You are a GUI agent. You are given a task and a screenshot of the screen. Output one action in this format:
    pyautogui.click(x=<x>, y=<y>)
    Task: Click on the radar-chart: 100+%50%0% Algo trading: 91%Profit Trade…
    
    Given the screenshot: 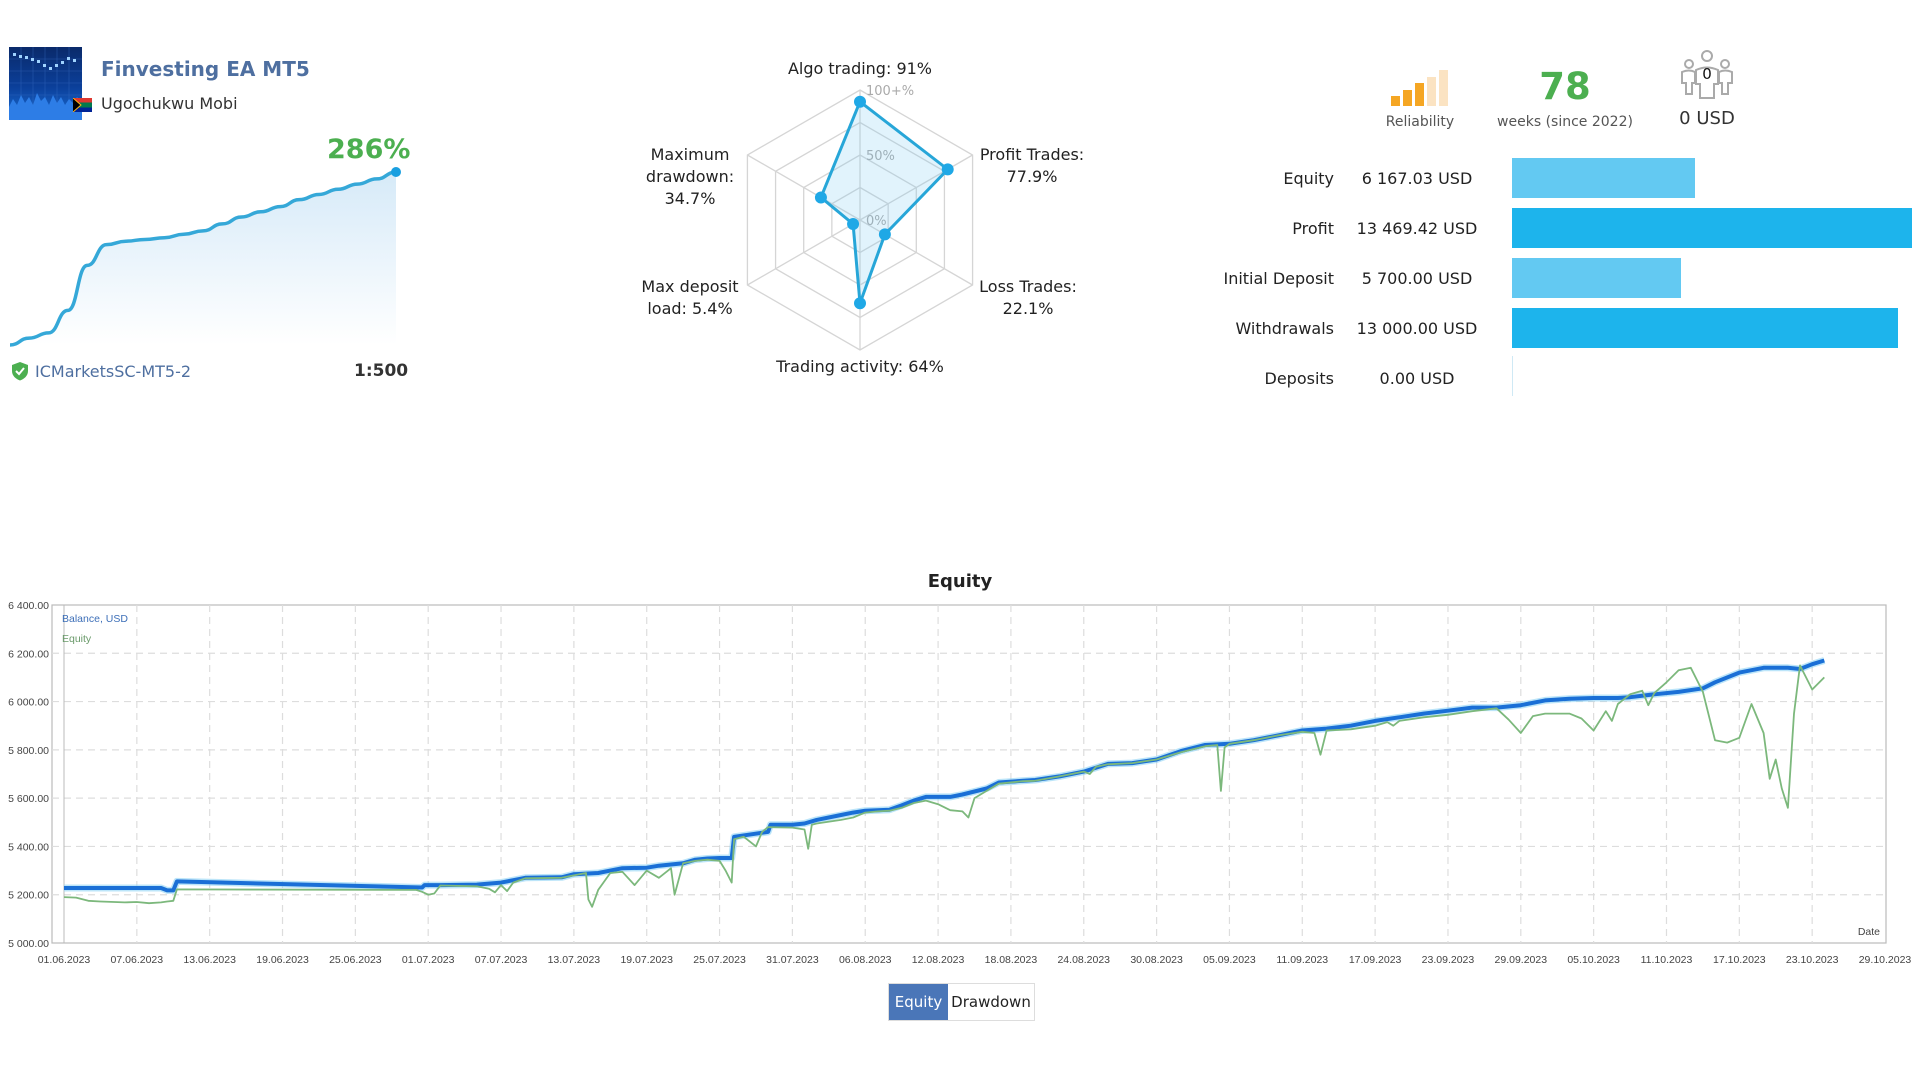 What is the action you would take?
    pyautogui.click(x=860, y=217)
    